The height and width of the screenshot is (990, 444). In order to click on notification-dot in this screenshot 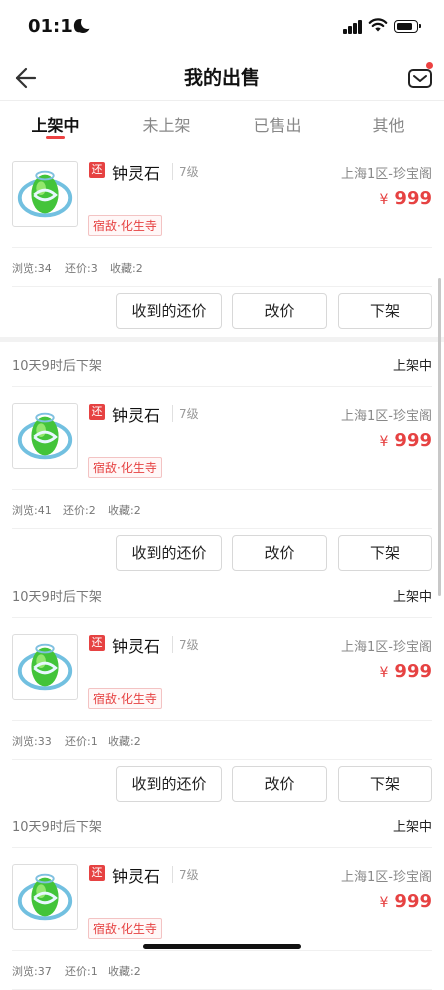, I will do `click(429, 65)`.